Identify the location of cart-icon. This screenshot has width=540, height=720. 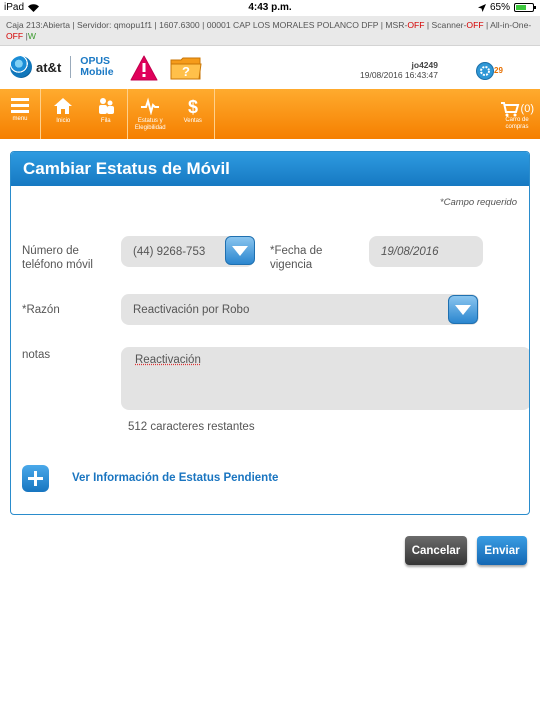
(509, 109).